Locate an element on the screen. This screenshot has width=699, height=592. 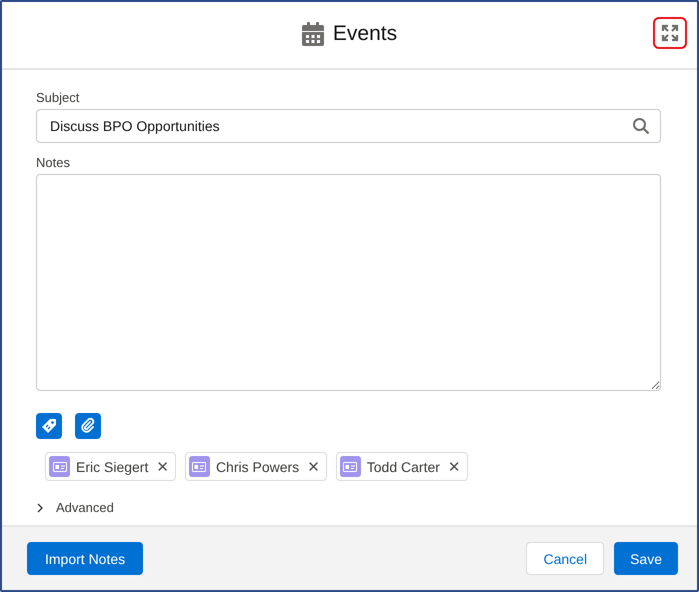
attendee-pill: Eric Siegert ✕ is located at coordinates (110, 466).